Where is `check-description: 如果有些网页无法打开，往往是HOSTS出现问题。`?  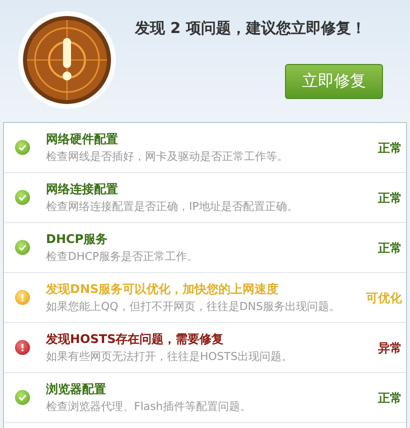 check-description: 如果有些网页无法打开，往往是HOSTS出现问题。 is located at coordinates (170, 356).